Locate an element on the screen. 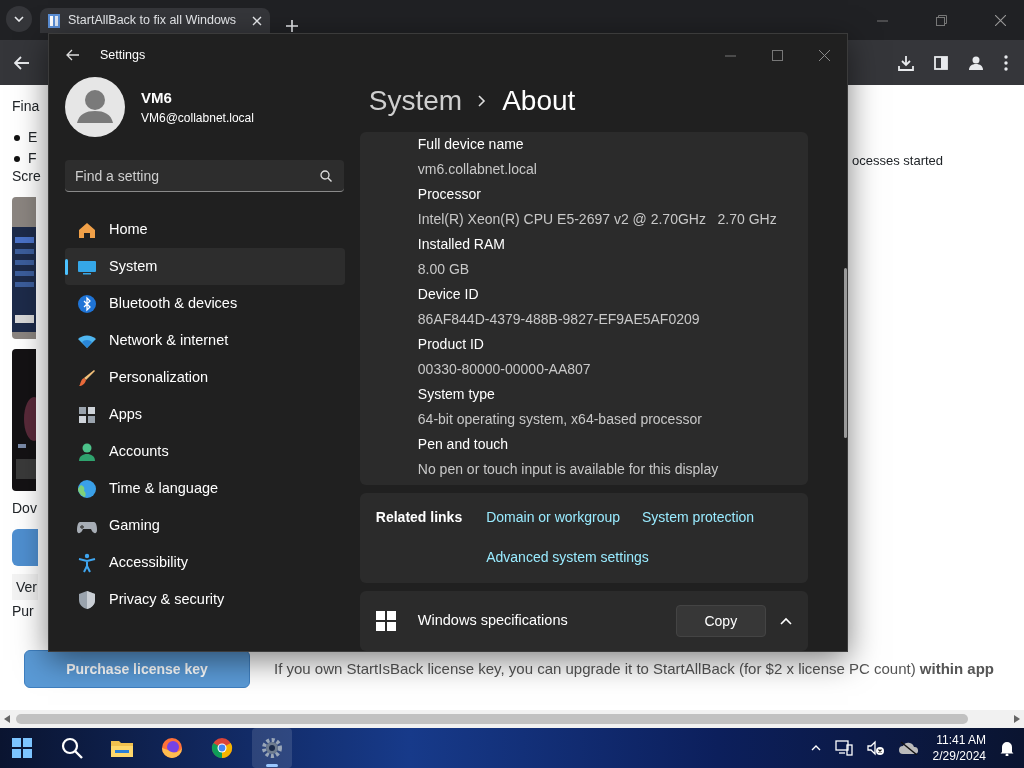  nav-item: Personalization is located at coordinates (205, 377).